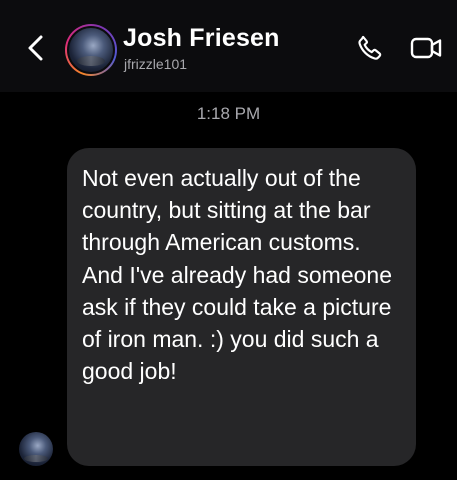 This screenshot has height=480, width=457. I want to click on back-button, so click(36, 50).